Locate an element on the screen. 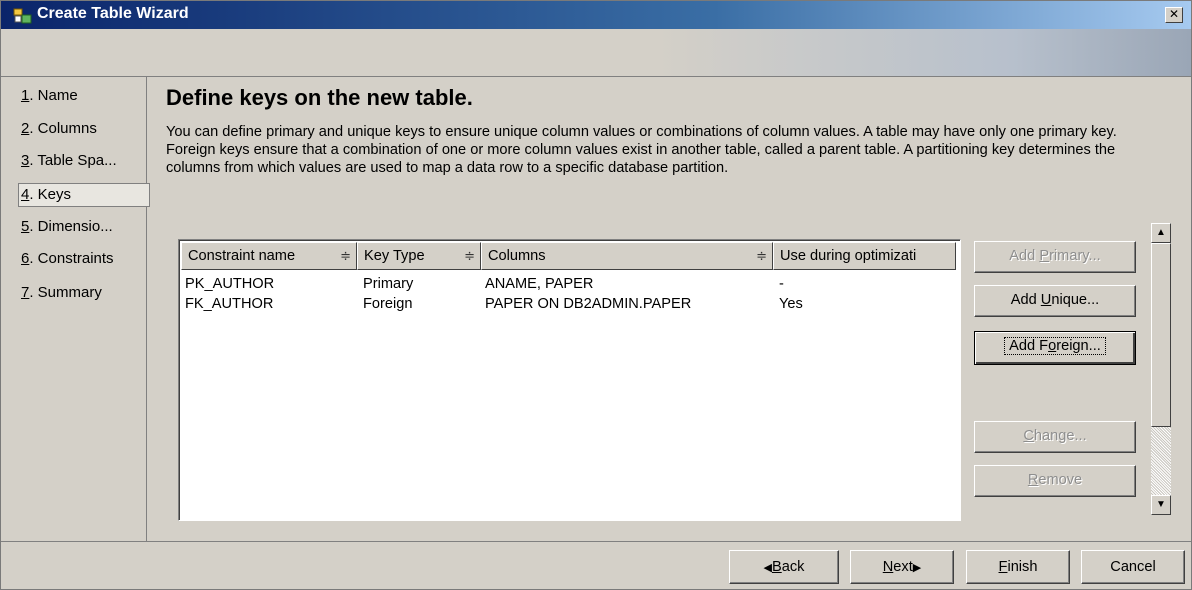 Image resolution: width=1192 pixels, height=590 pixels. nav-step-constraints: 6. Constraints is located at coordinates (83, 260).